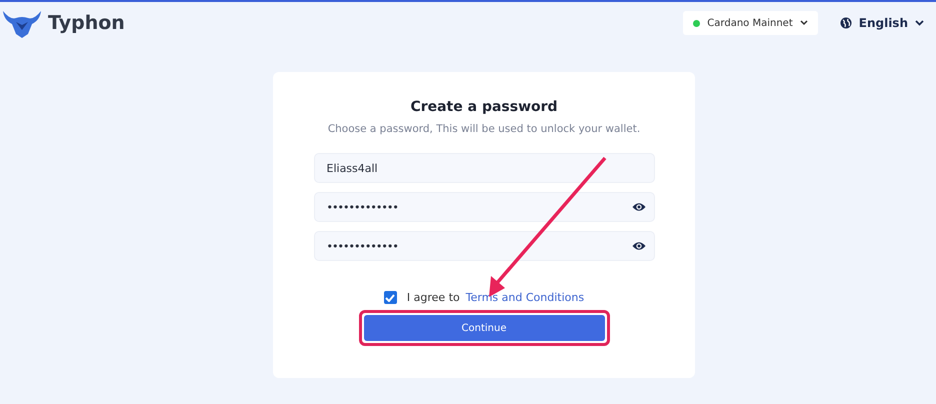 The image size is (936, 404). What do you see at coordinates (484, 168) in the screenshot?
I see `input-field: Eliass4all` at bounding box center [484, 168].